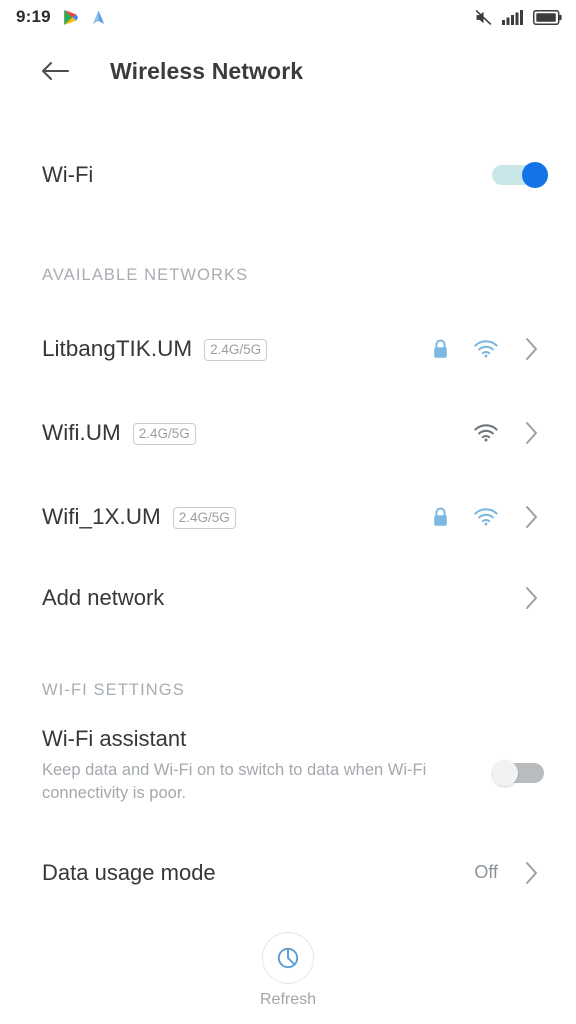  What do you see at coordinates (114, 738) in the screenshot?
I see `wifi-assistant-title: Wi-Fi assistant` at bounding box center [114, 738].